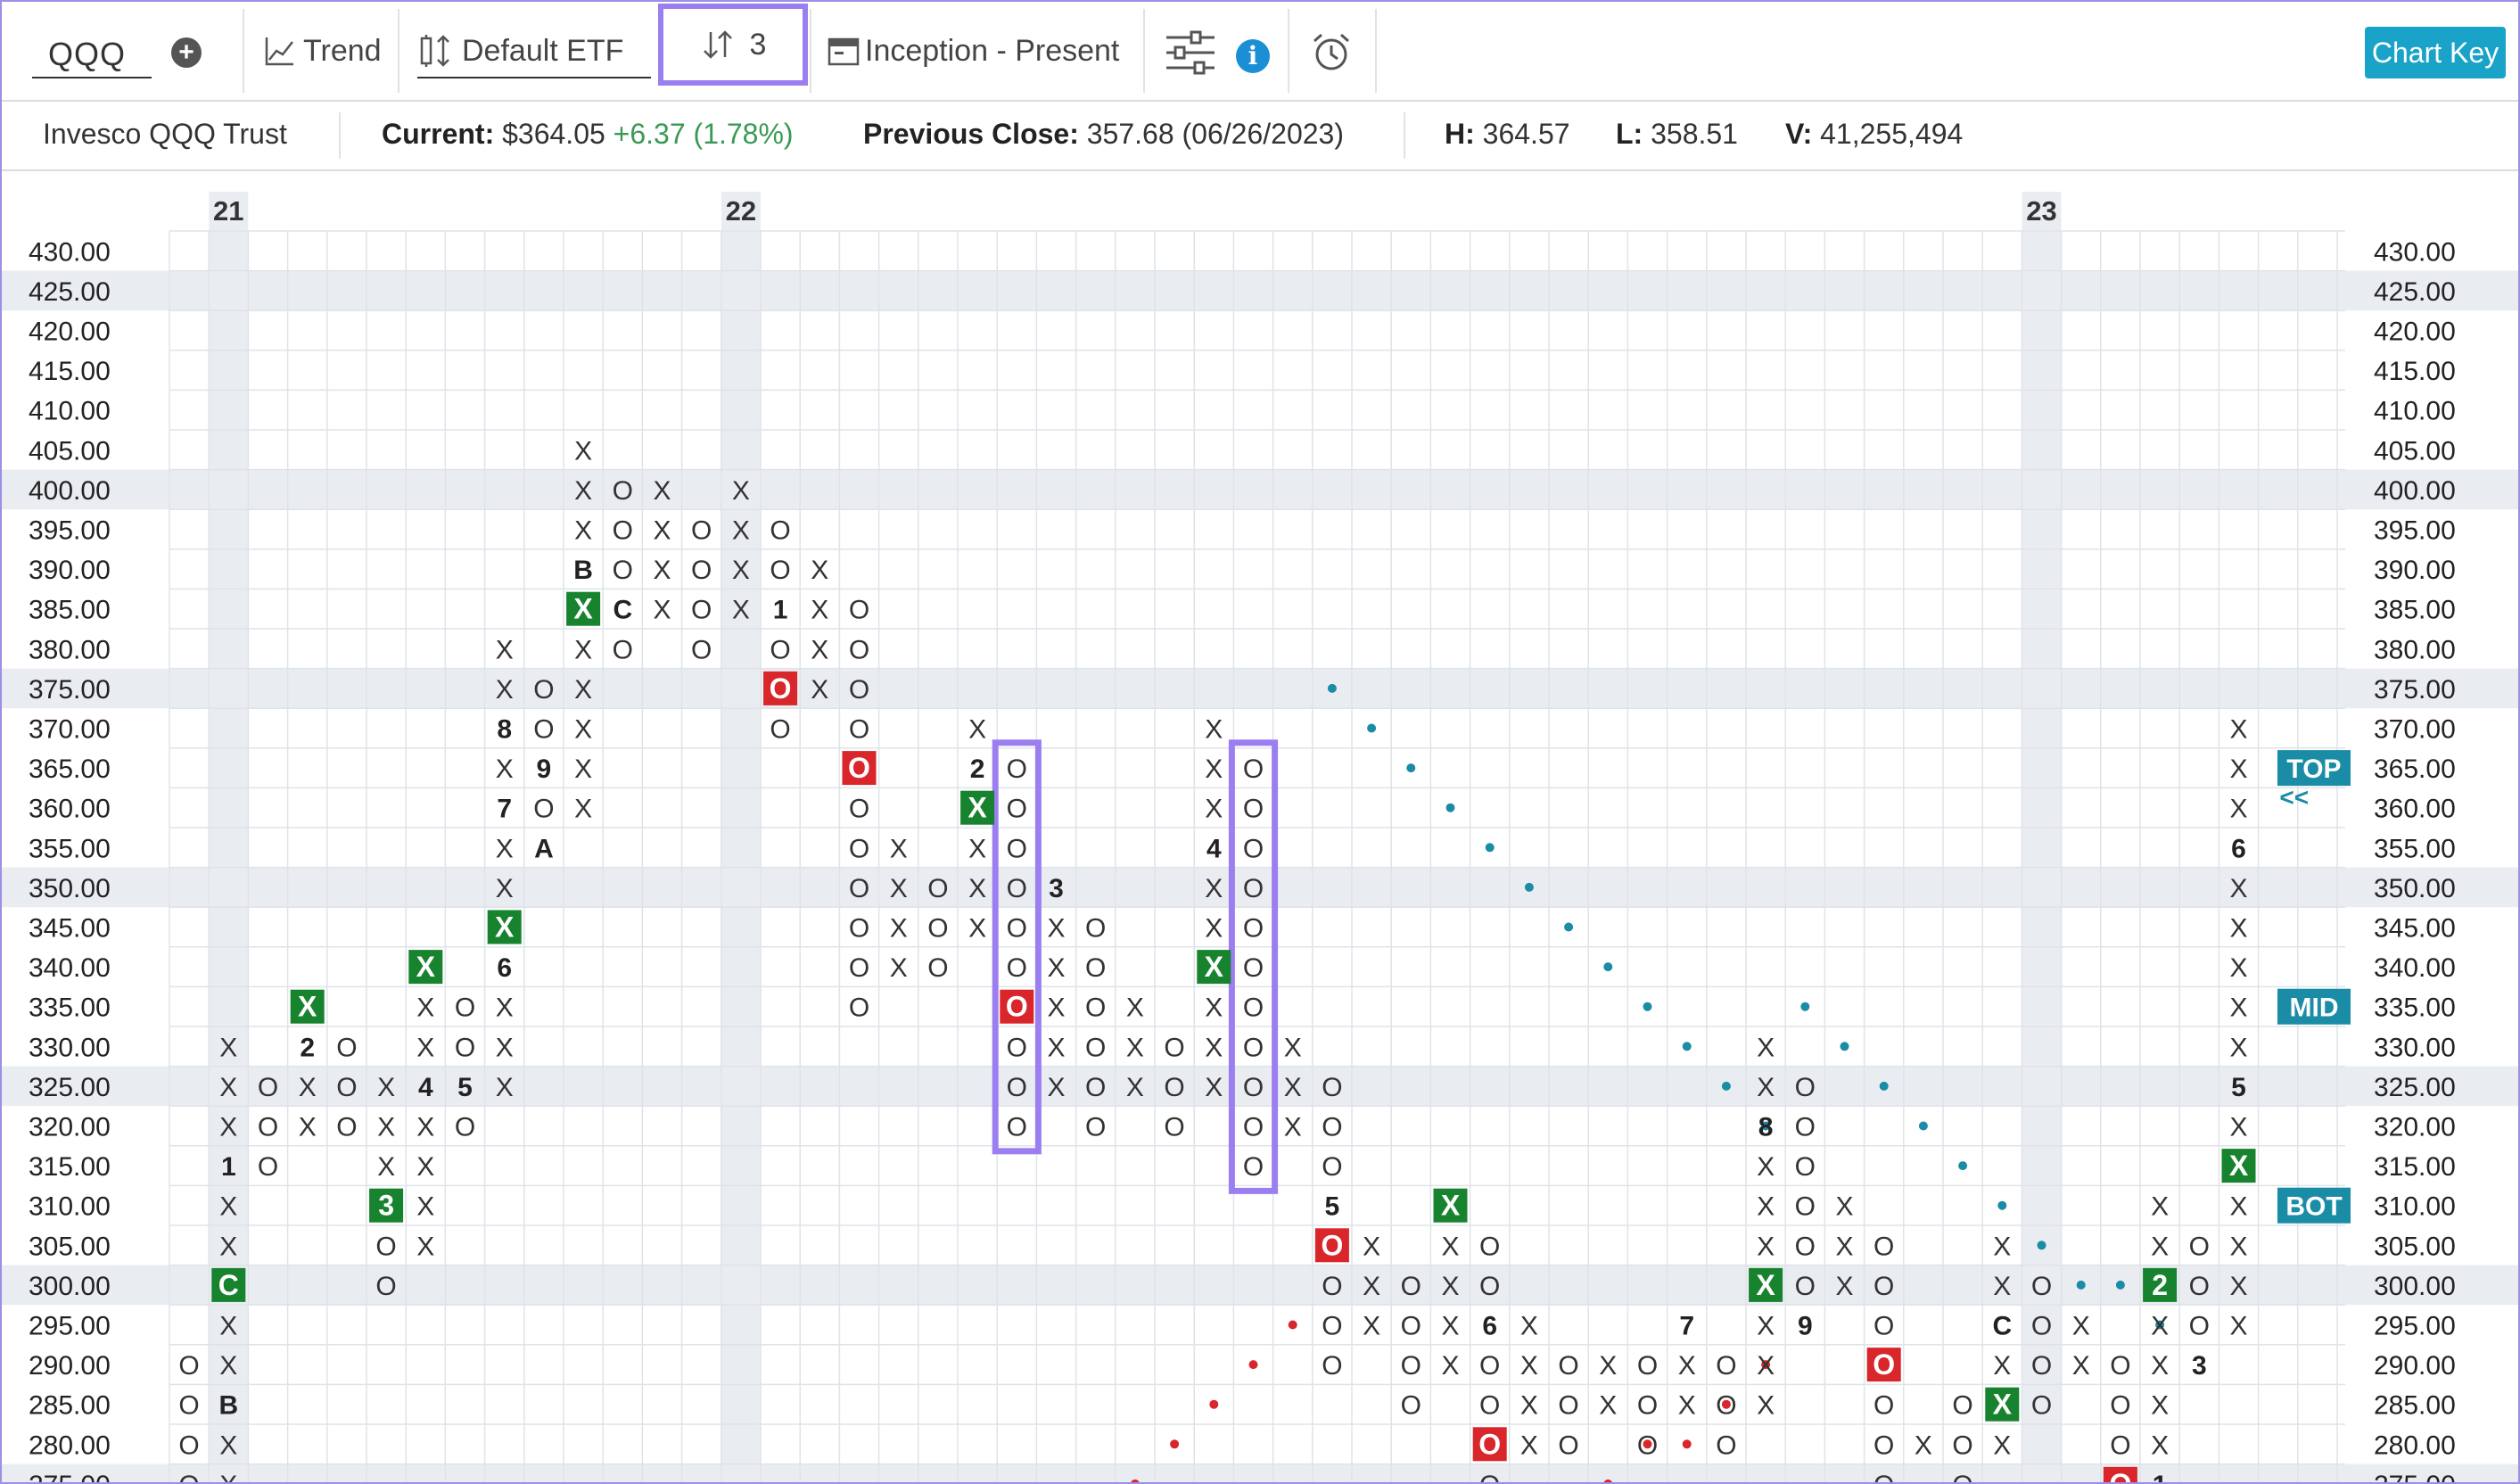  I want to click on info-icon: i, so click(1253, 56).